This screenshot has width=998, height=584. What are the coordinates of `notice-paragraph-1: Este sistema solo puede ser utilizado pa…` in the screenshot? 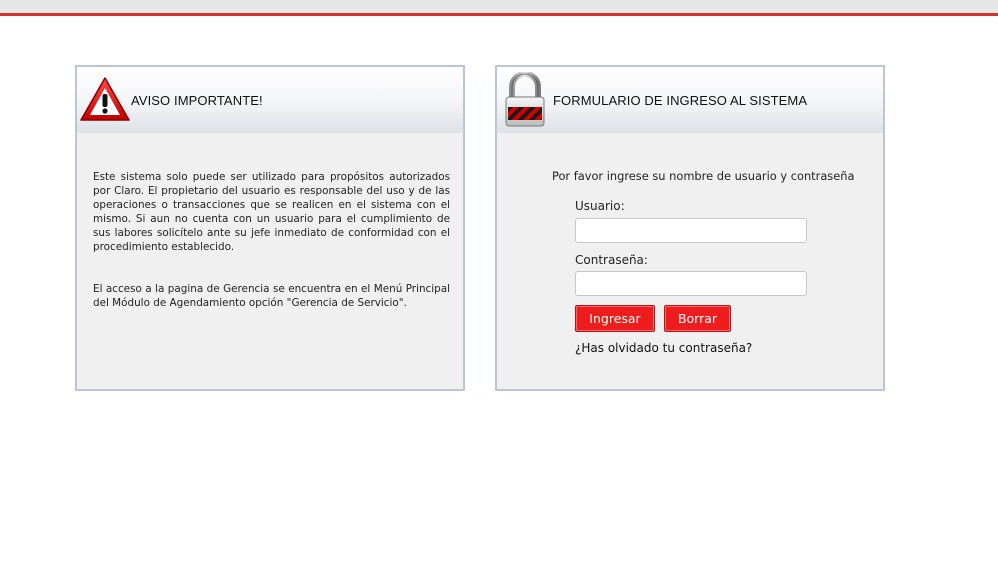 It's located at (271, 212).